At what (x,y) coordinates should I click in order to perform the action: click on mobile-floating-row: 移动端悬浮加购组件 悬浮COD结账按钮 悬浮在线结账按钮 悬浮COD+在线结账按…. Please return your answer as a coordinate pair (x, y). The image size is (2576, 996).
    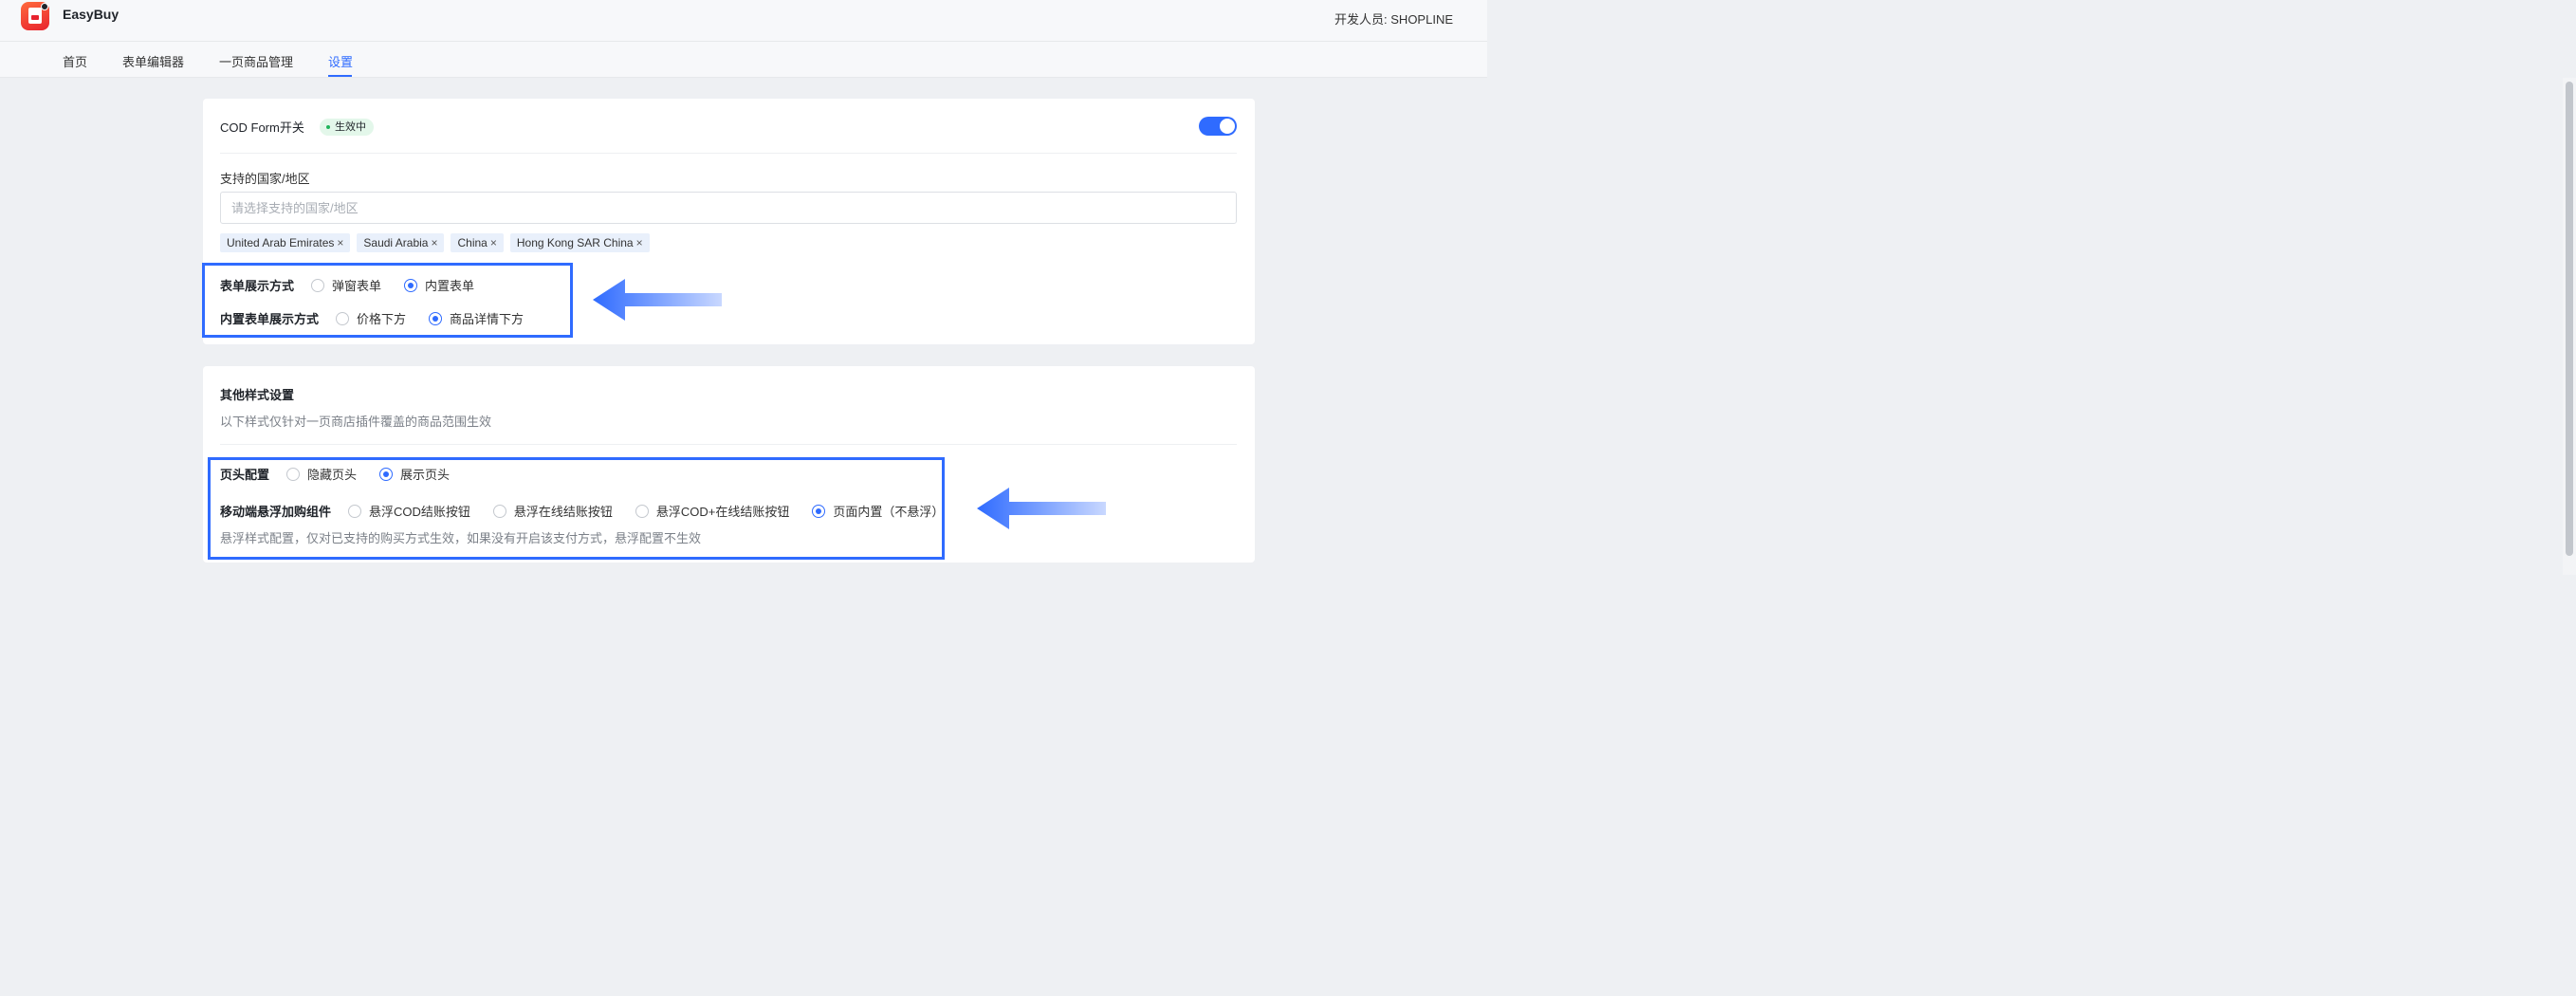
    Looking at the image, I should click on (593, 511).